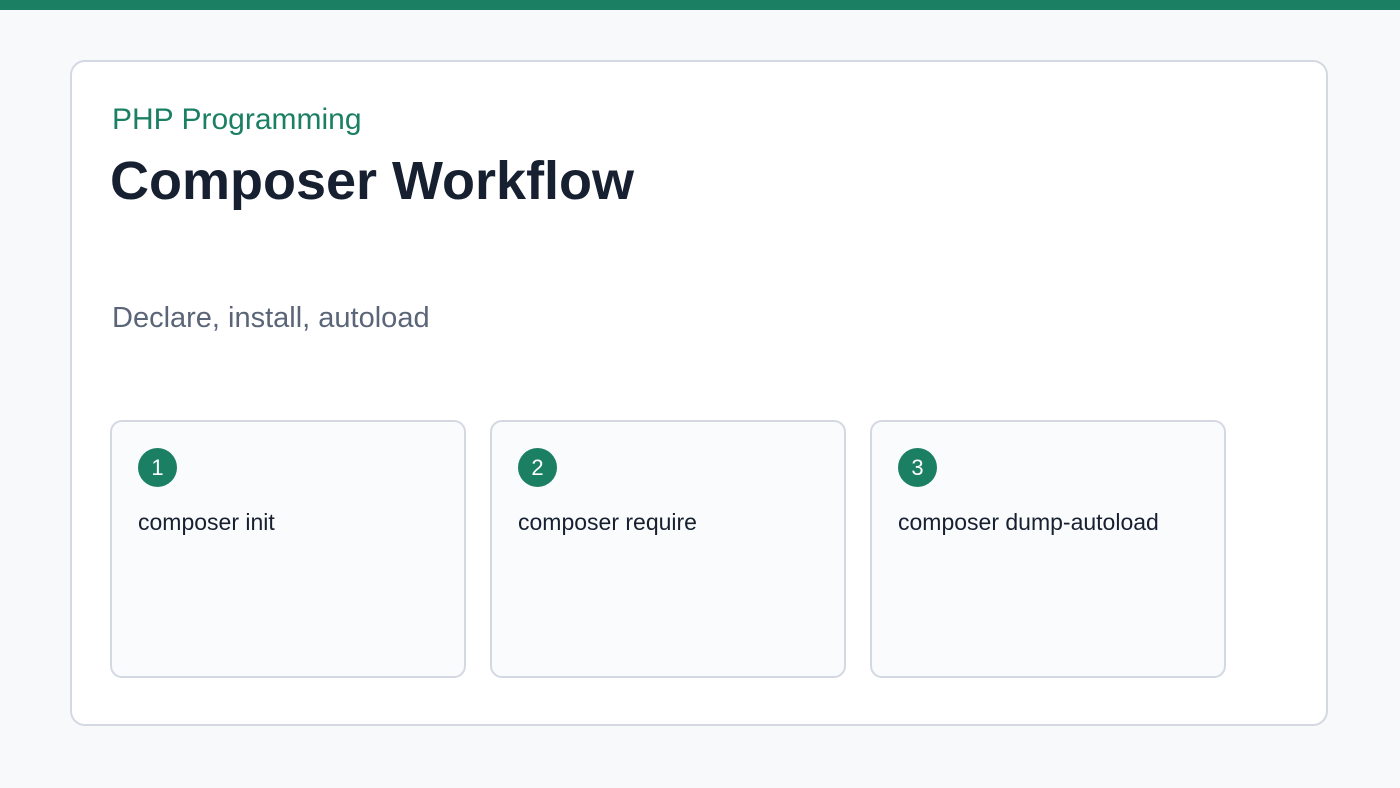 The width and height of the screenshot is (1400, 788). Describe the element at coordinates (237, 119) in the screenshot. I see `course-label: PHP Programming` at that location.